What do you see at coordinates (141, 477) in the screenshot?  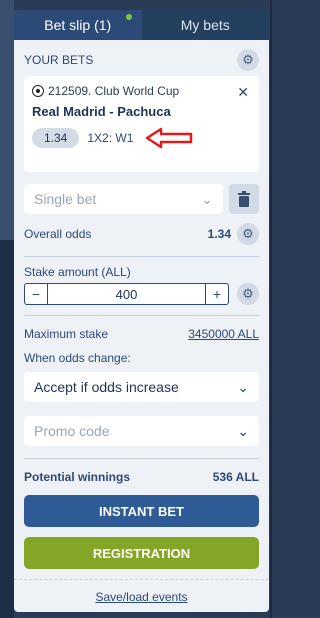 I see `potential-winnings-row: Potential winnings 536 ALL` at bounding box center [141, 477].